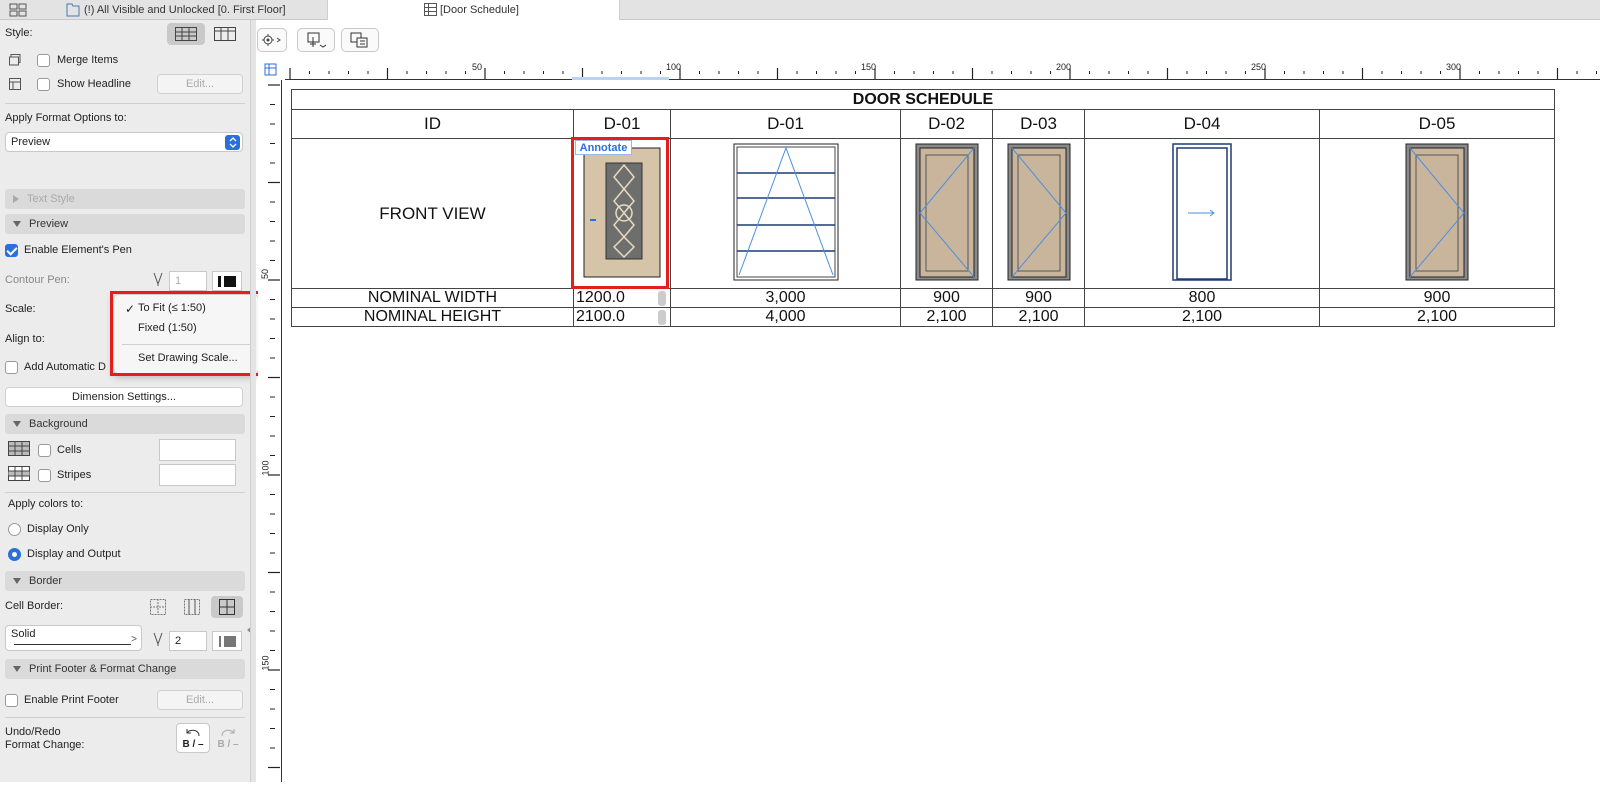 The image size is (1600, 785). Describe the element at coordinates (942, 69) in the screenshot. I see `horizontal-ruler: 50 100 150 200 250 300` at that location.